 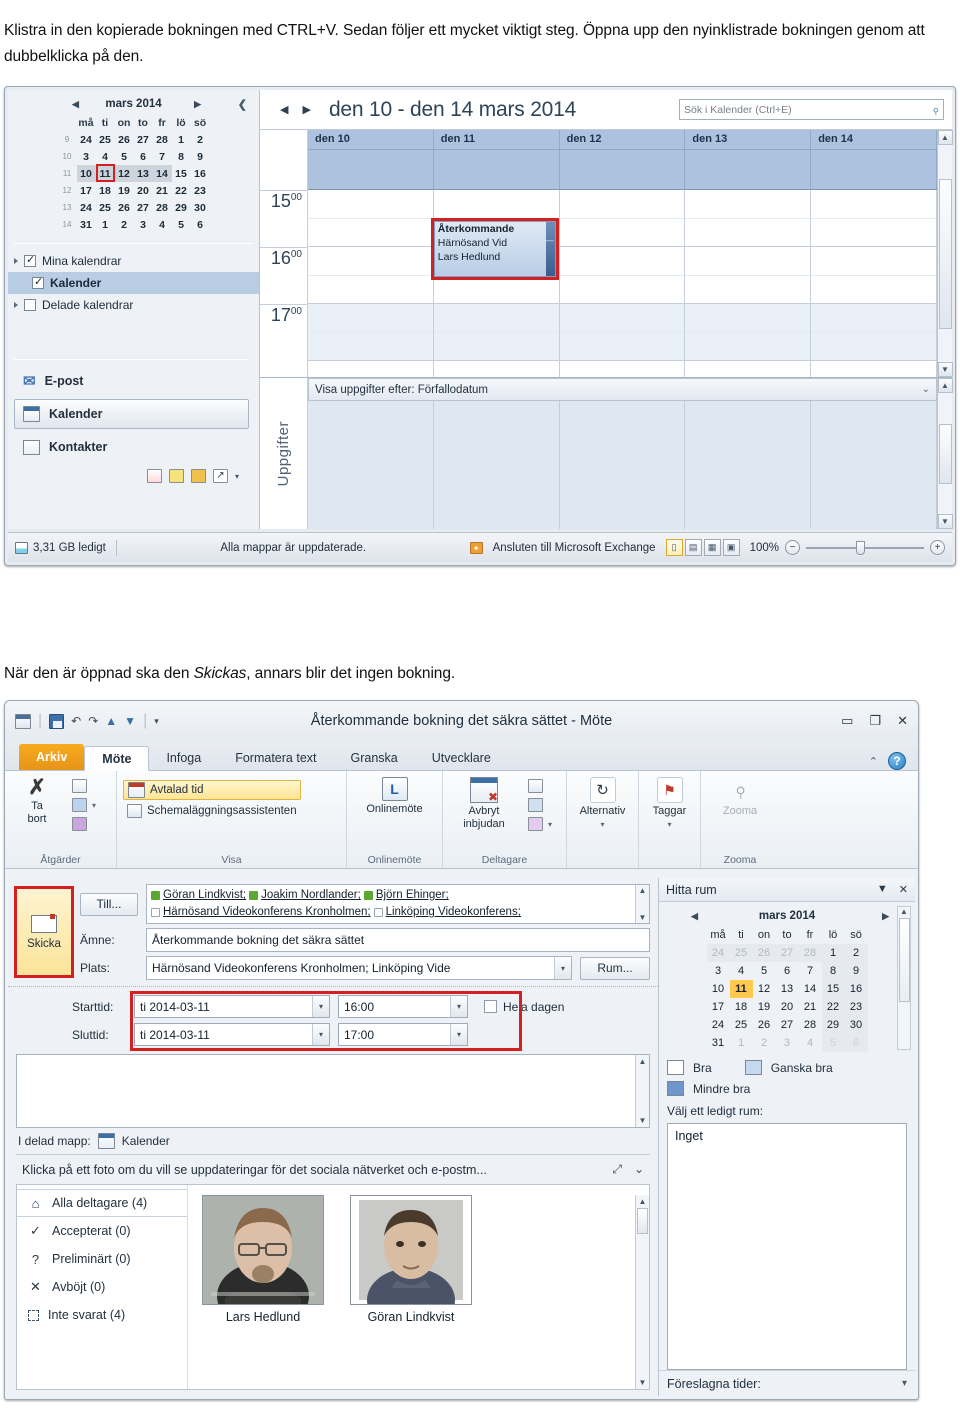 What do you see at coordinates (84, 786) in the screenshot?
I see `forward-preview-button` at bounding box center [84, 786].